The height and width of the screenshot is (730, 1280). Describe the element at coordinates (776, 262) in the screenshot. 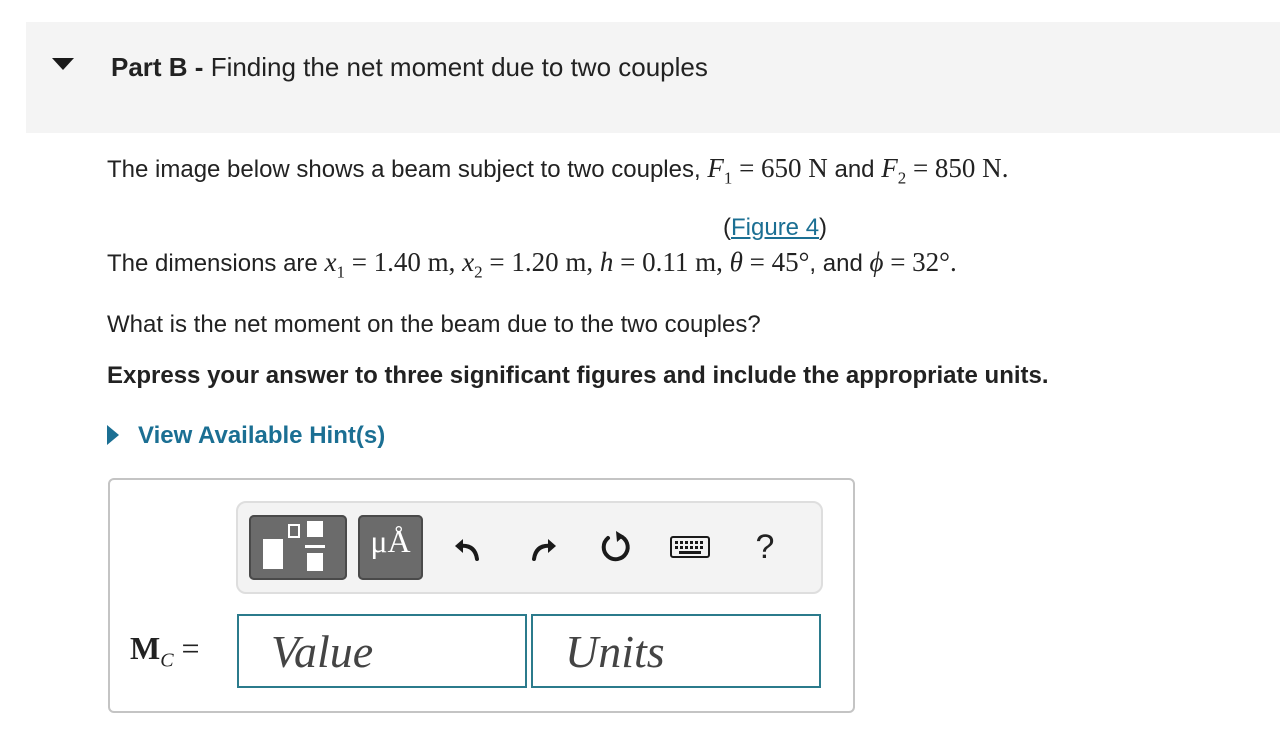

I see `theta-value: = 45°` at that location.